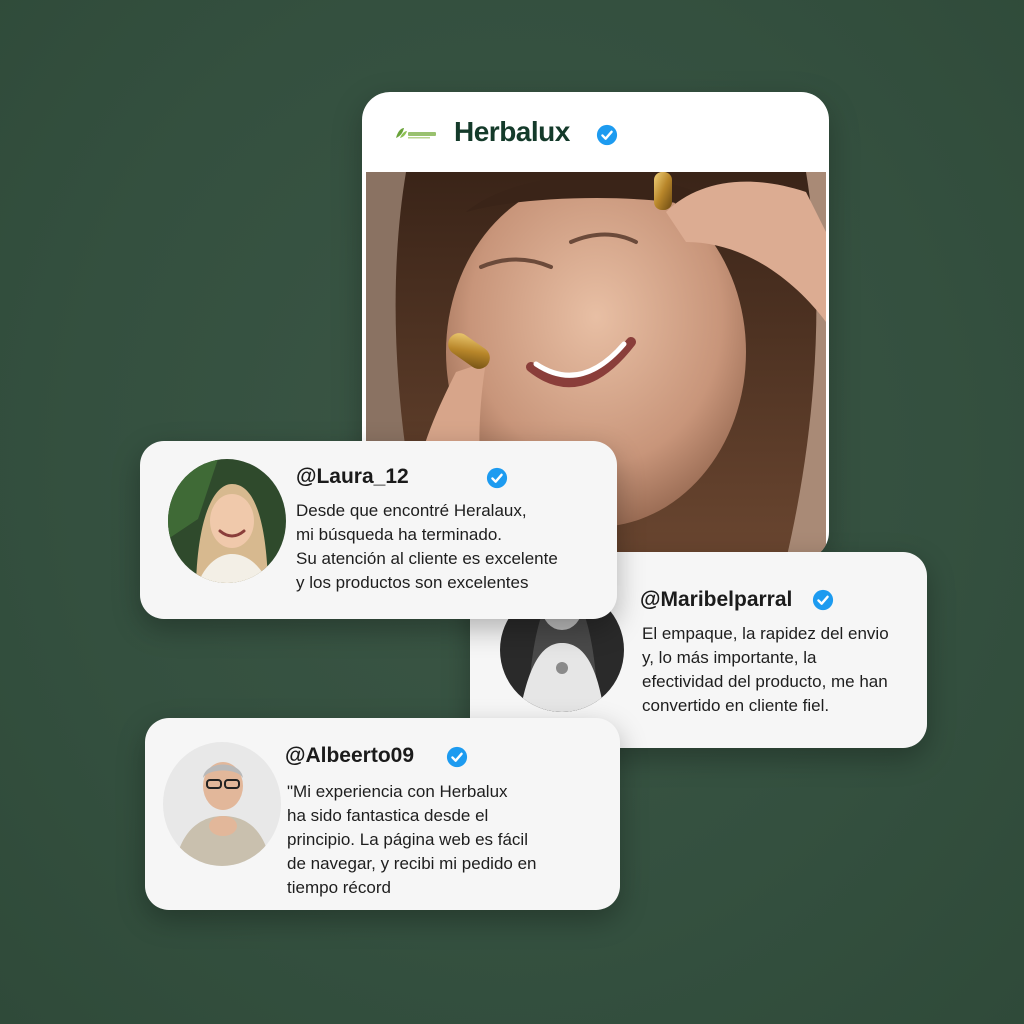 The height and width of the screenshot is (1024, 1024). Describe the element at coordinates (352, 477) in the screenshot. I see `review-handle: @Laura_12` at that location.